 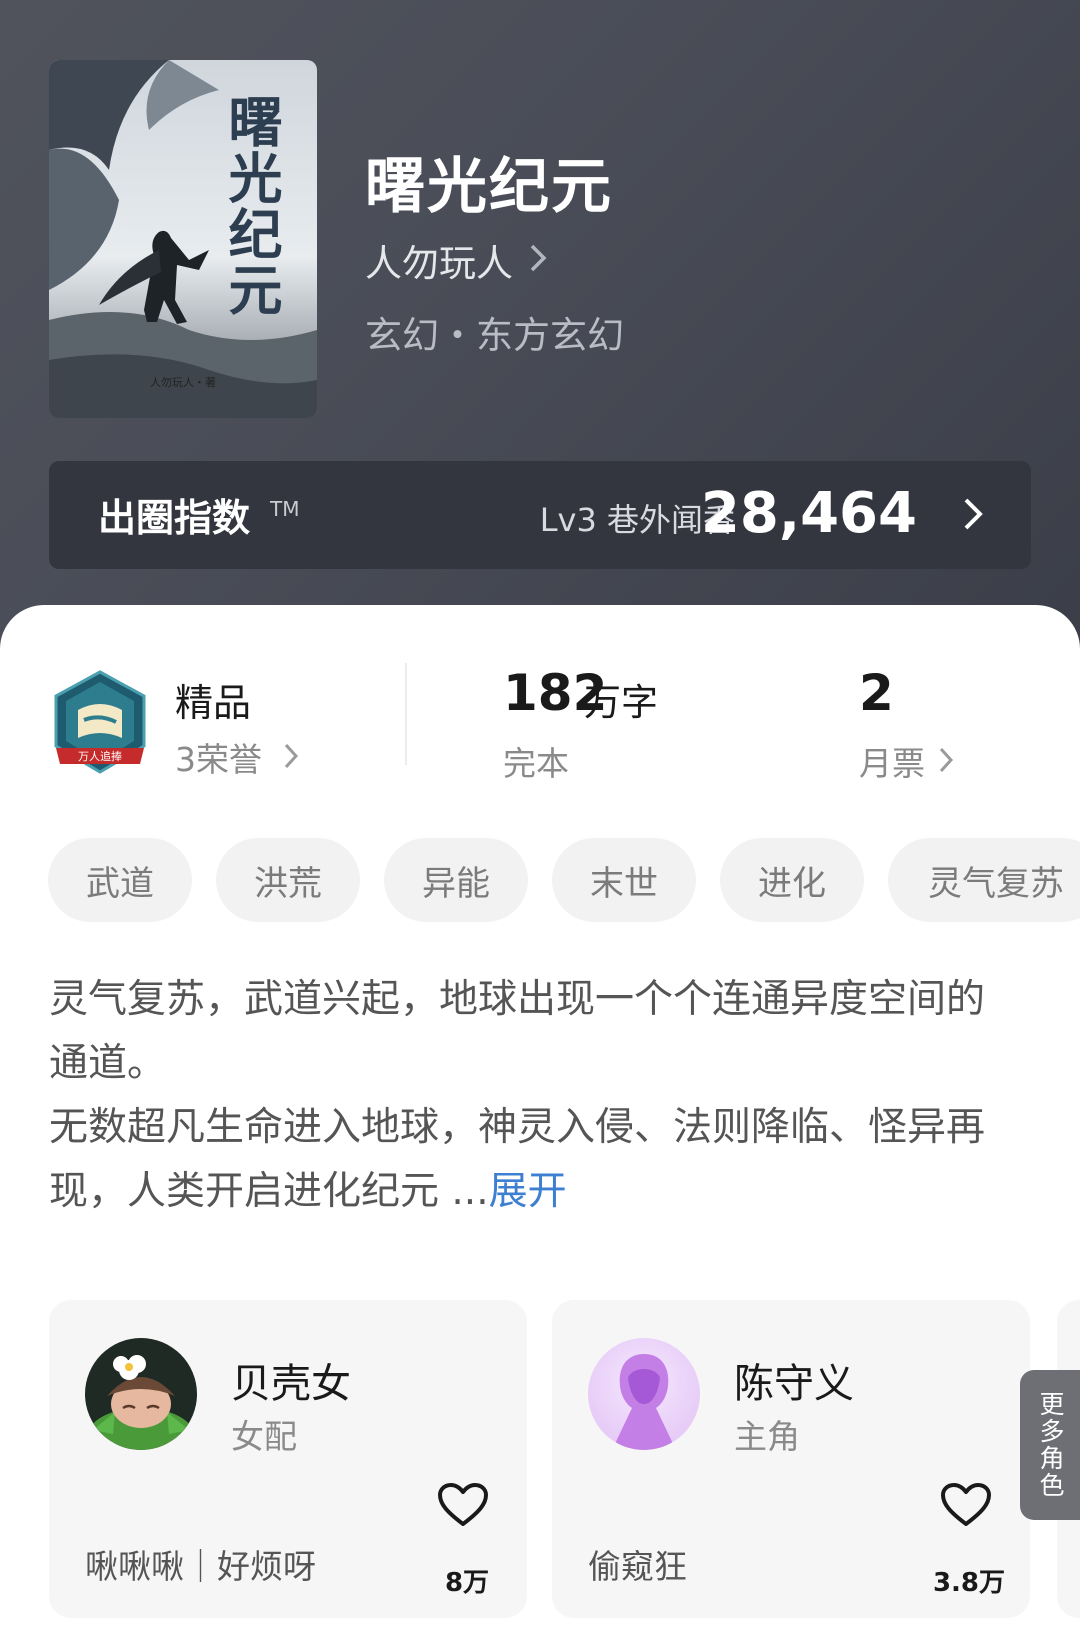 I want to click on quality-label: 精品, so click(x=213, y=703).